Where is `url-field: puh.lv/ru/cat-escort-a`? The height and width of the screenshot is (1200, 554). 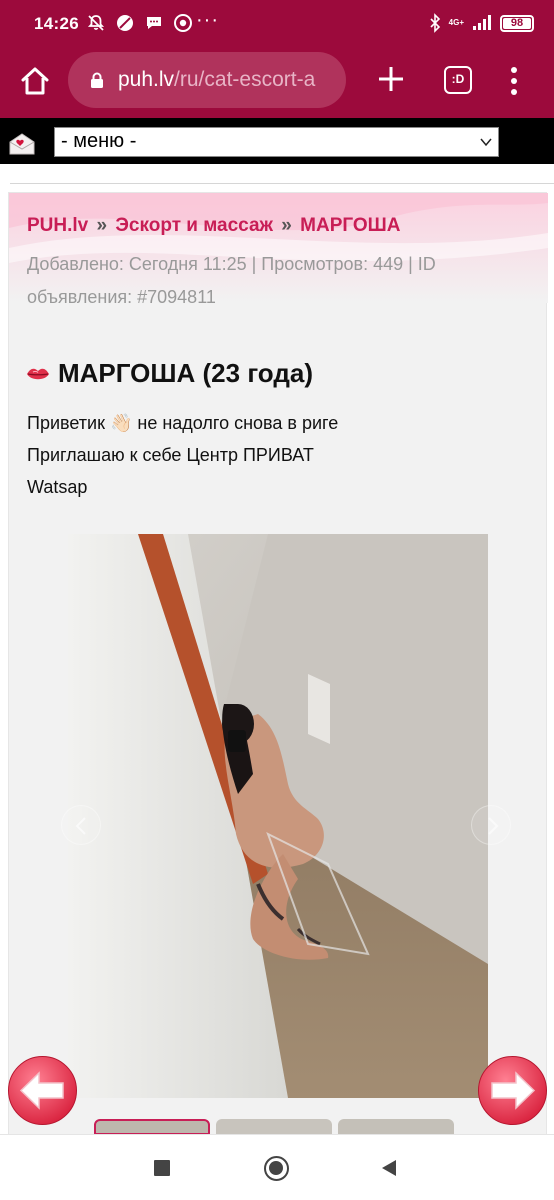 url-field: puh.lv/ru/cat-escort-a is located at coordinates (207, 80).